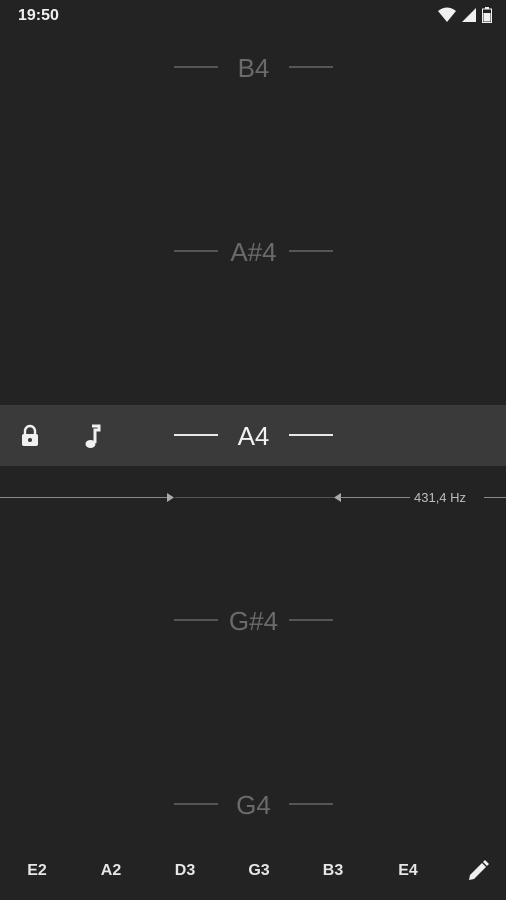 The image size is (506, 900). What do you see at coordinates (253, 16) in the screenshot?
I see `status-bar: 19:50` at bounding box center [253, 16].